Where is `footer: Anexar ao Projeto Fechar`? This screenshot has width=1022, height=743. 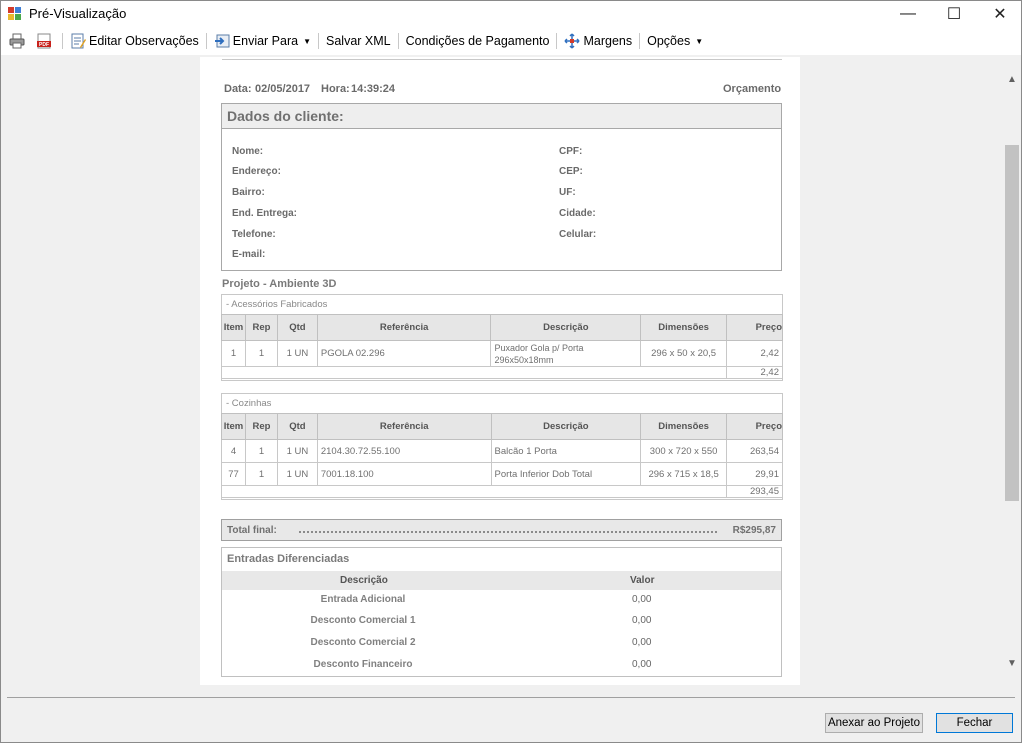 footer: Anexar ao Projeto Fechar is located at coordinates (511, 713).